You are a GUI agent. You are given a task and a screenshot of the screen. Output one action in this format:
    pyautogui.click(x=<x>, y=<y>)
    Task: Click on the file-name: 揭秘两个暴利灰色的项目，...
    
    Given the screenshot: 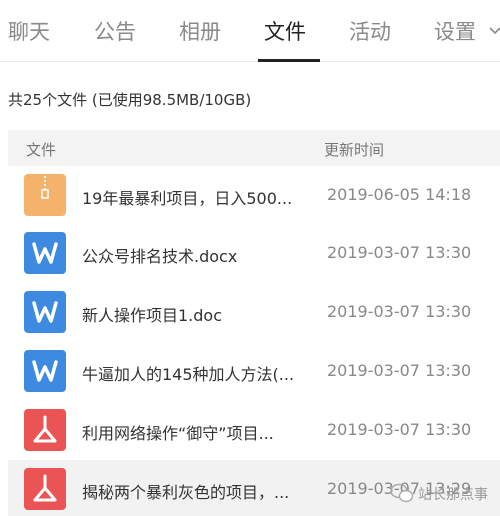 What is the action you would take?
    pyautogui.click(x=186, y=492)
    